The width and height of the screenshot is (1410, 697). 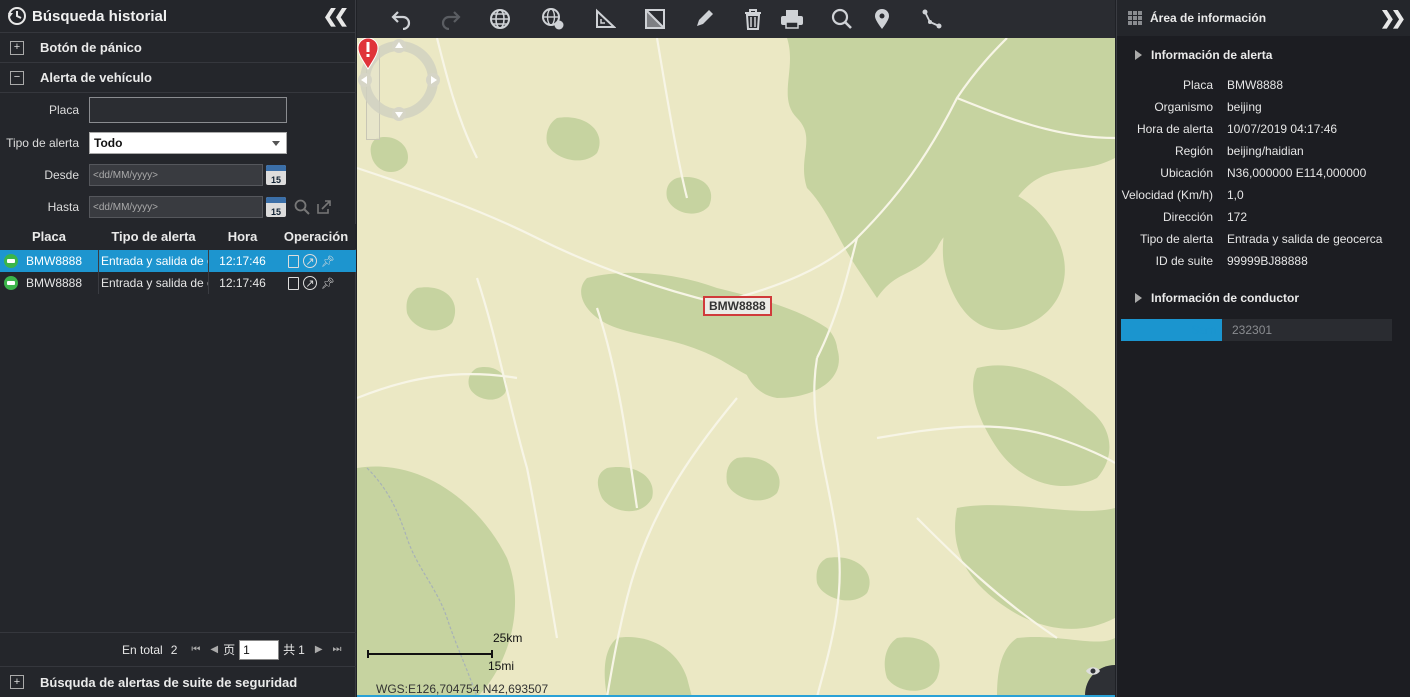 What do you see at coordinates (176, 175) in the screenshot?
I see `from-date-input: <dd/MM/yyyy>` at bounding box center [176, 175].